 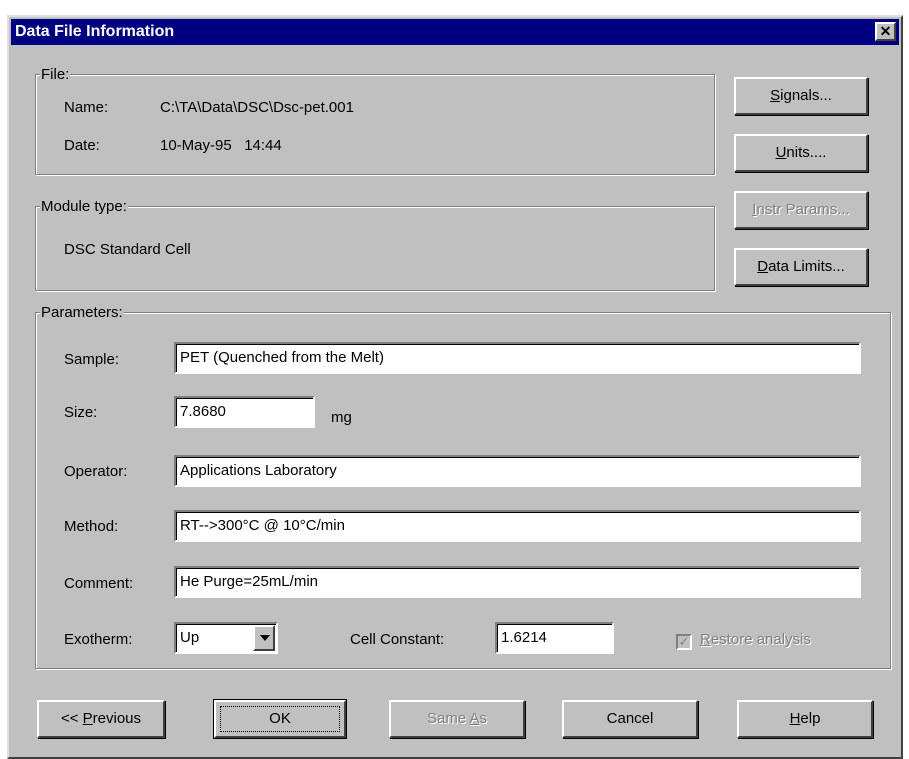 I want to click on file-group-label: File:, so click(x=55, y=74).